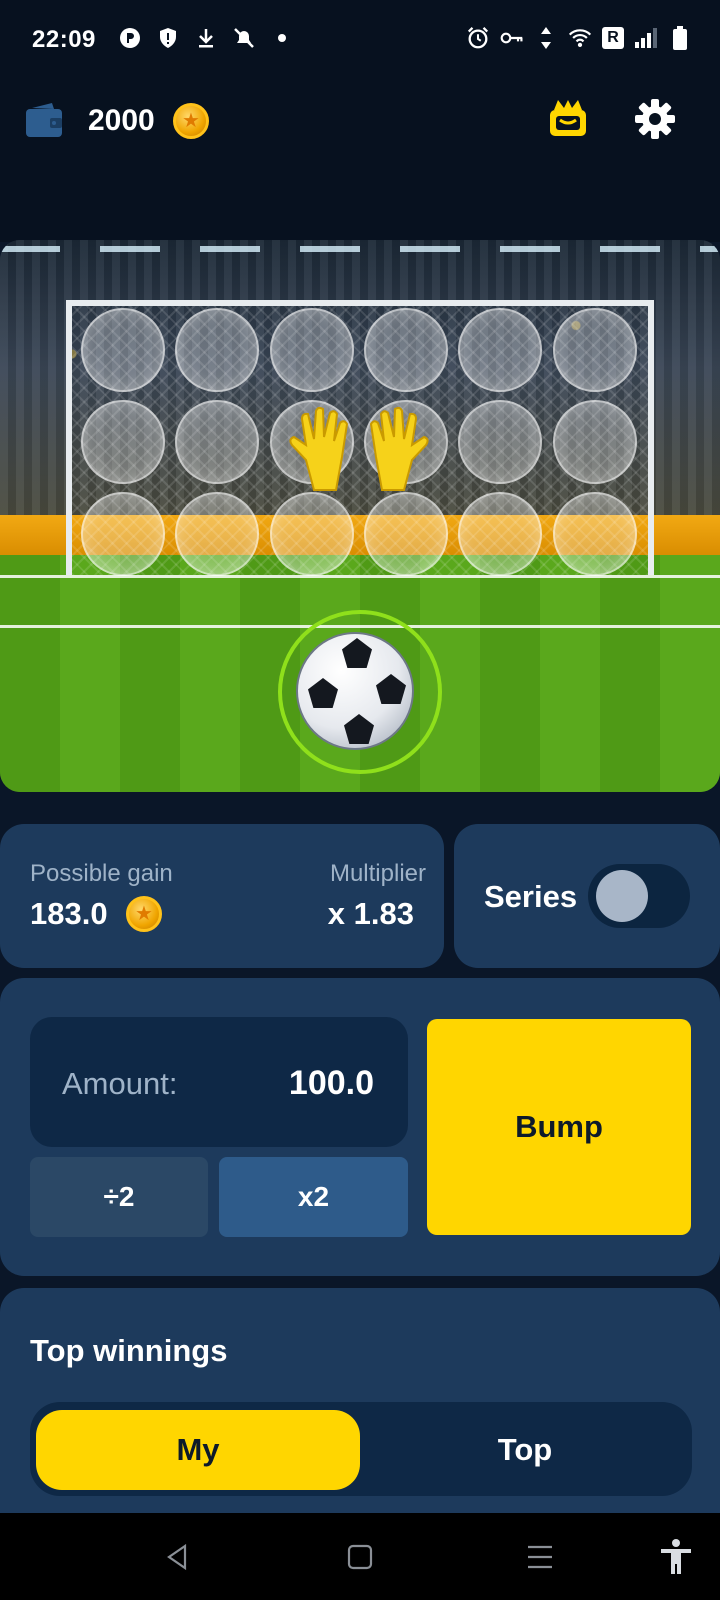 Image resolution: width=720 pixels, height=1600 pixels. What do you see at coordinates (119, 1197) in the screenshot?
I see `halve-amount-button: ÷2` at bounding box center [119, 1197].